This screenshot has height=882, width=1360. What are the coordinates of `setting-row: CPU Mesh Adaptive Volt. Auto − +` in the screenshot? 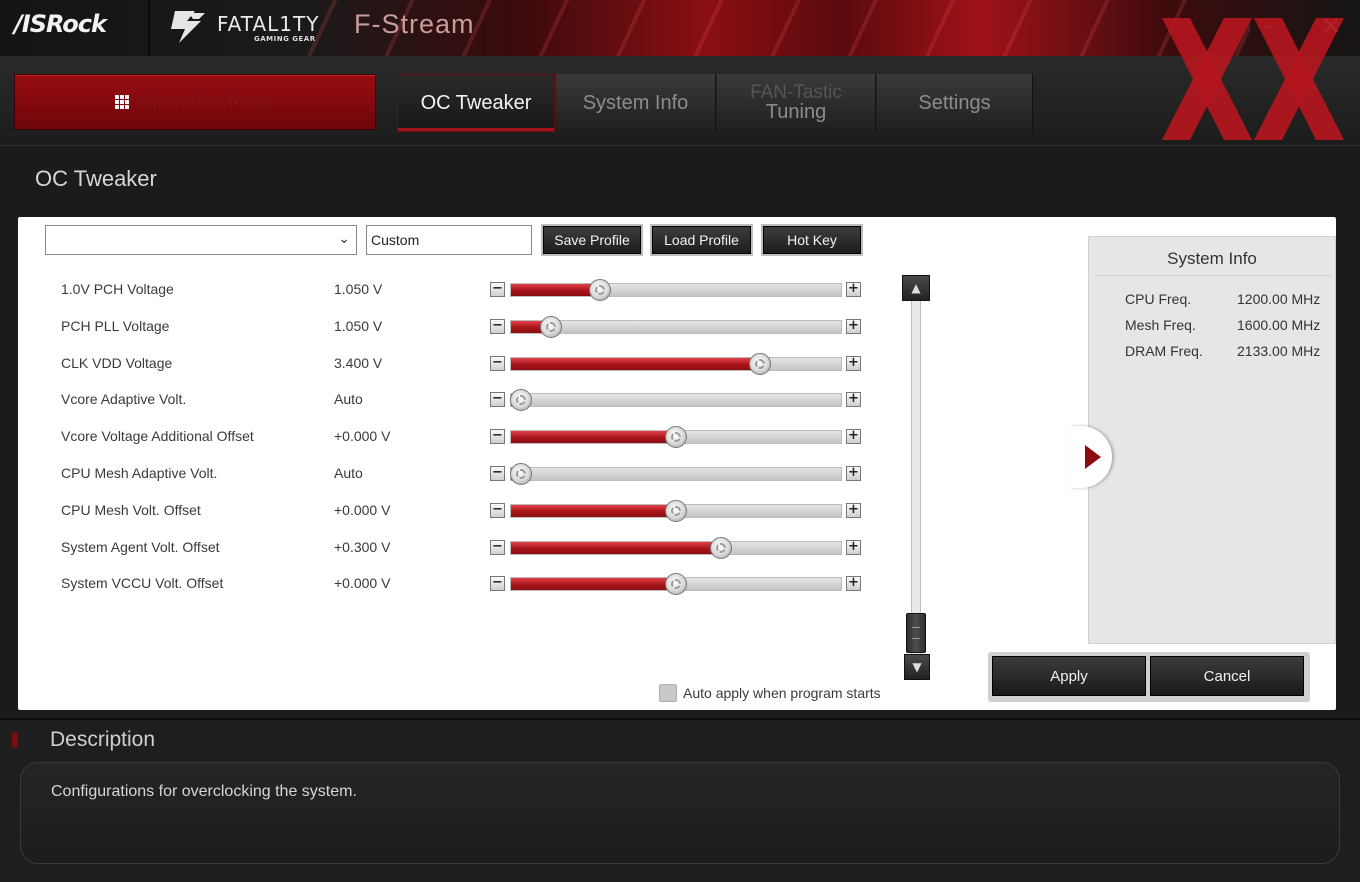 It's located at (448, 475).